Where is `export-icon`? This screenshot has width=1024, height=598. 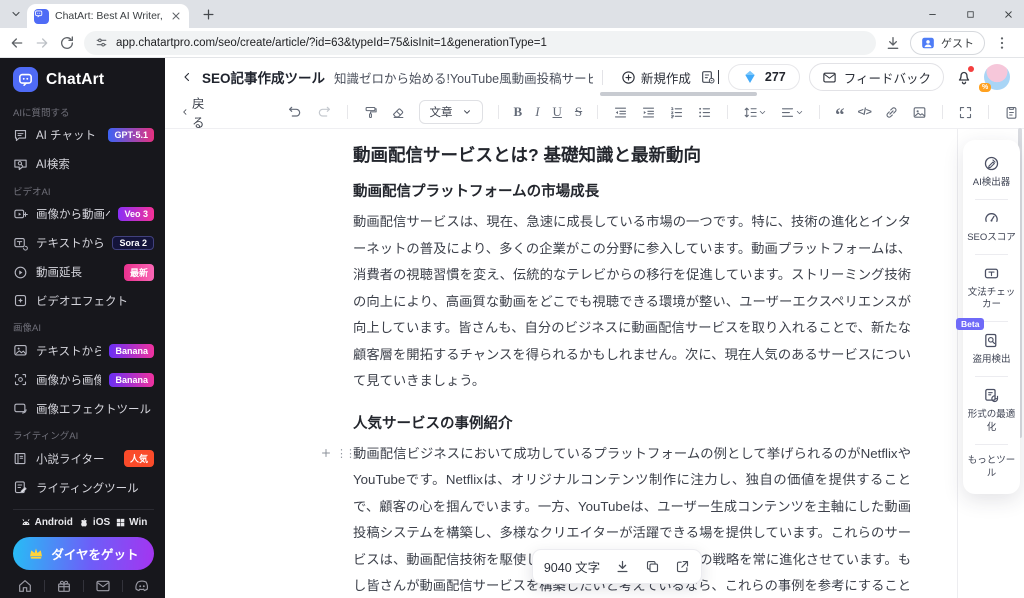 export-icon is located at coordinates (682, 566).